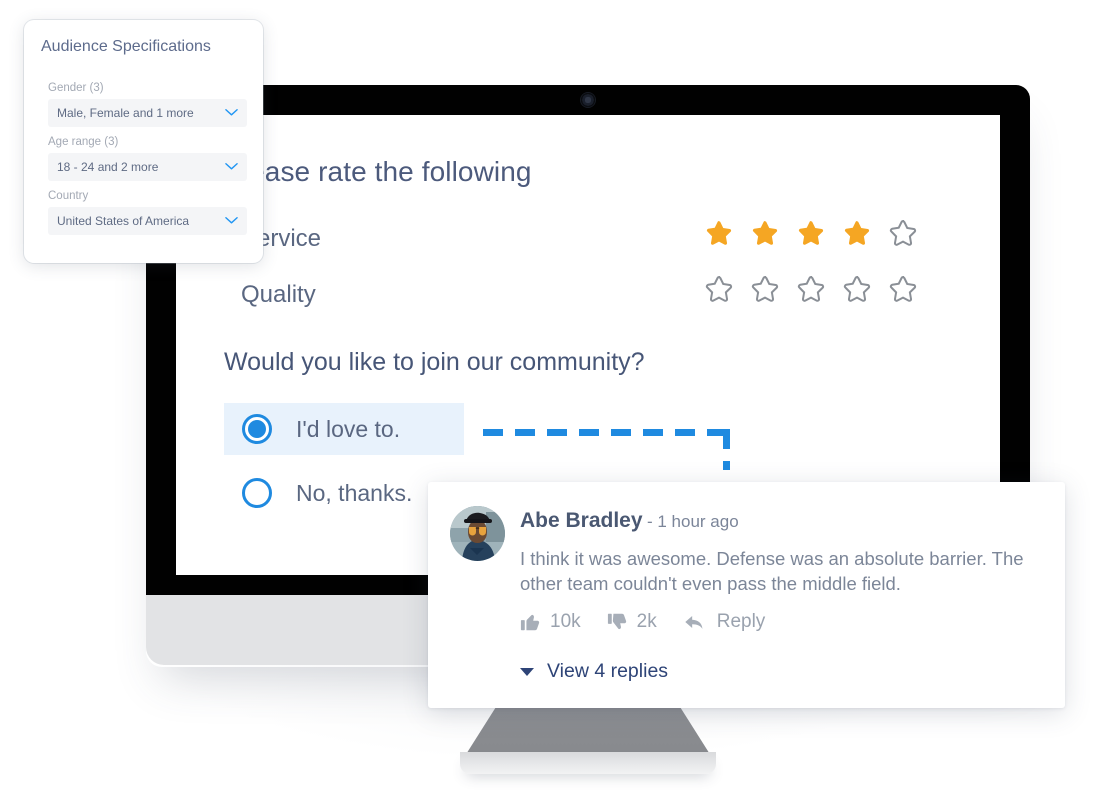 Image resolution: width=1112 pixels, height=800 pixels. What do you see at coordinates (126, 46) in the screenshot?
I see `panel-title: Audience Specifications` at bounding box center [126, 46].